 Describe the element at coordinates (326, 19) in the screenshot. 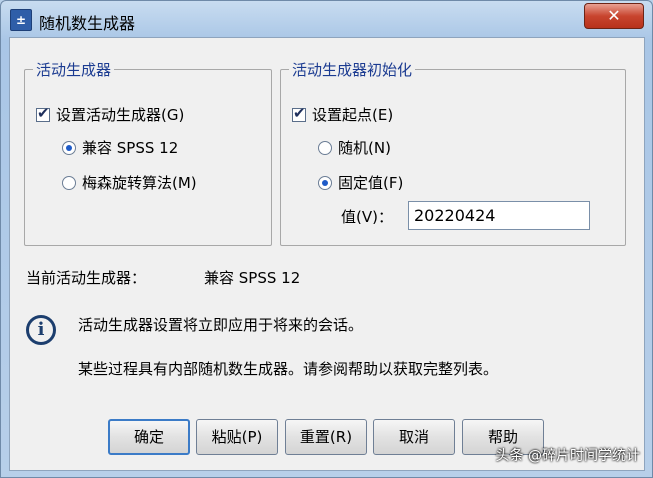

I see `title-bar: ± 随机数生成器 ✕` at that location.